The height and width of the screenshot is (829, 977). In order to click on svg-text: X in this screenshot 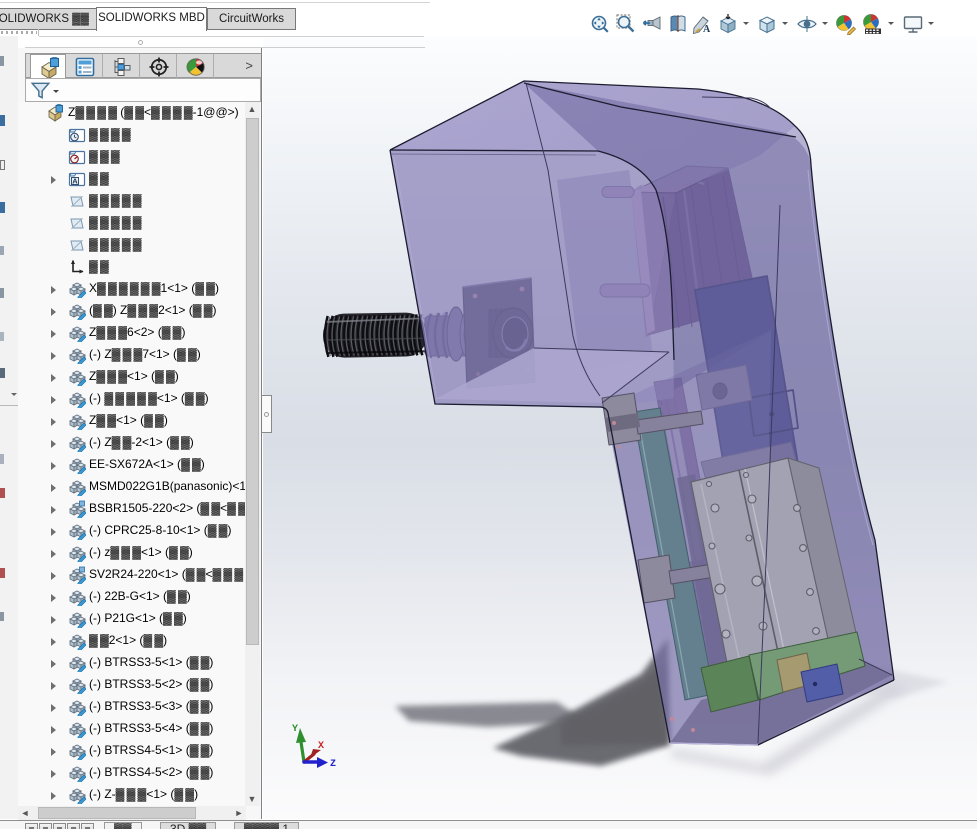, I will do `click(321, 746)`.